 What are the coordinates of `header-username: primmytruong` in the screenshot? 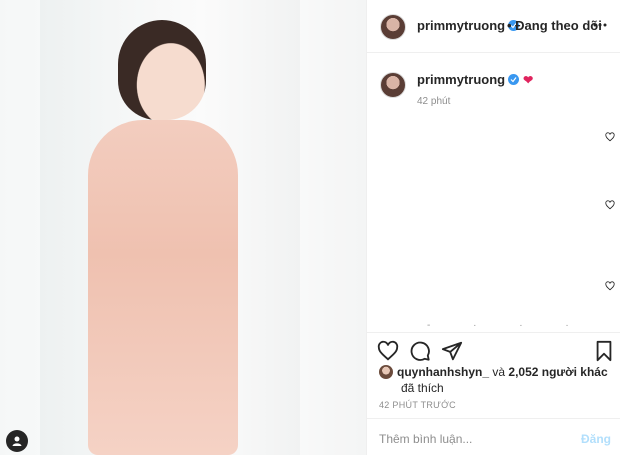 It's located at (468, 25).